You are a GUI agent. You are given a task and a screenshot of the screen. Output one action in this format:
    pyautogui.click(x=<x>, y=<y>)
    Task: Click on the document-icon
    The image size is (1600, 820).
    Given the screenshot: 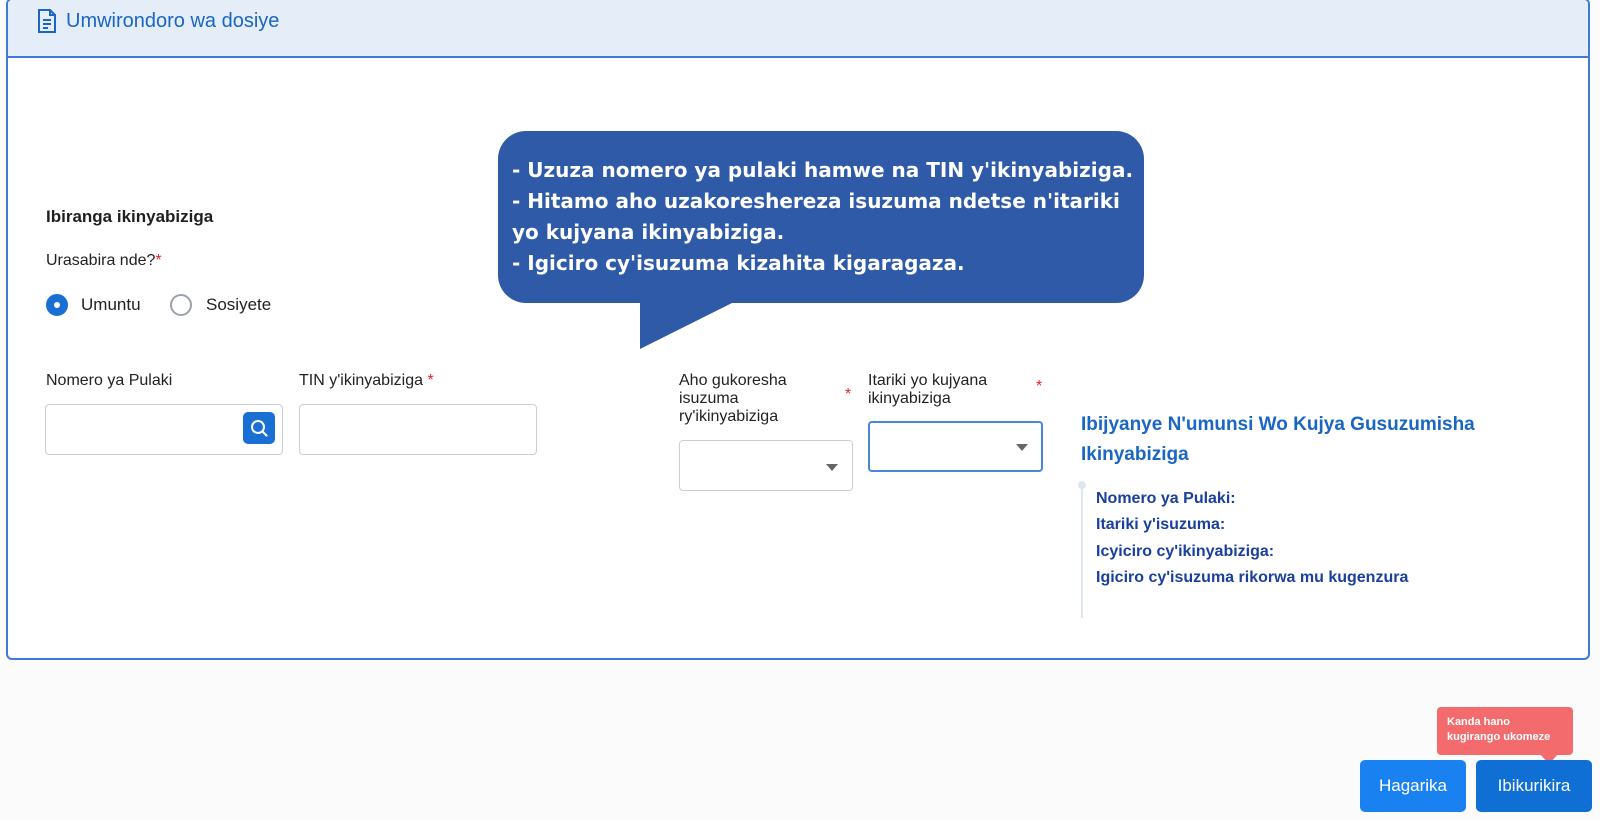 What is the action you would take?
    pyautogui.click(x=47, y=21)
    